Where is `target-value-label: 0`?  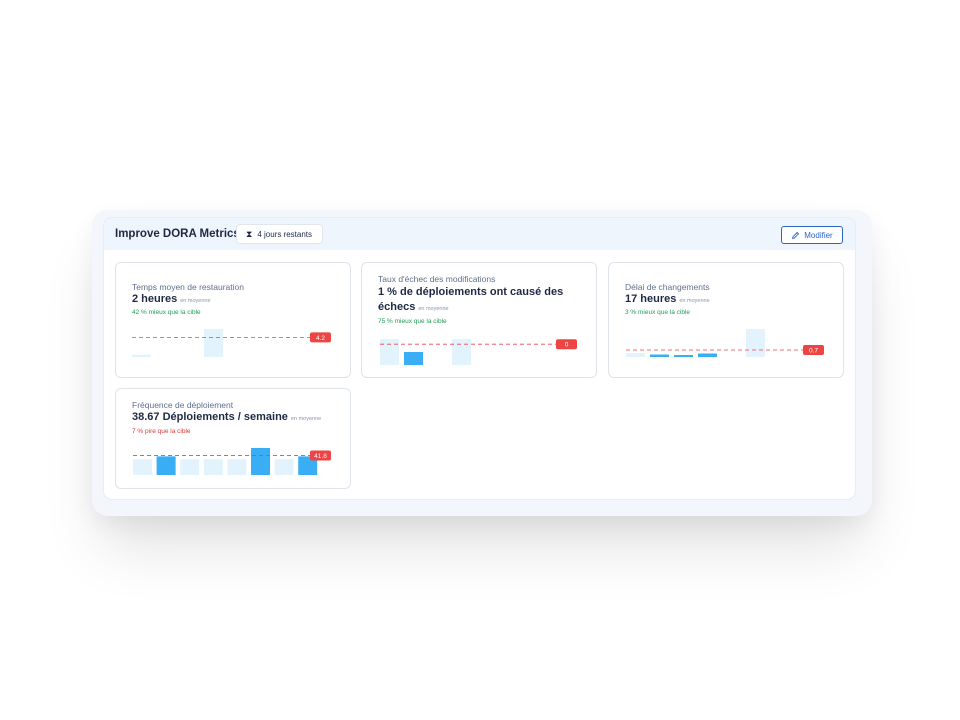 target-value-label: 0 is located at coordinates (567, 345).